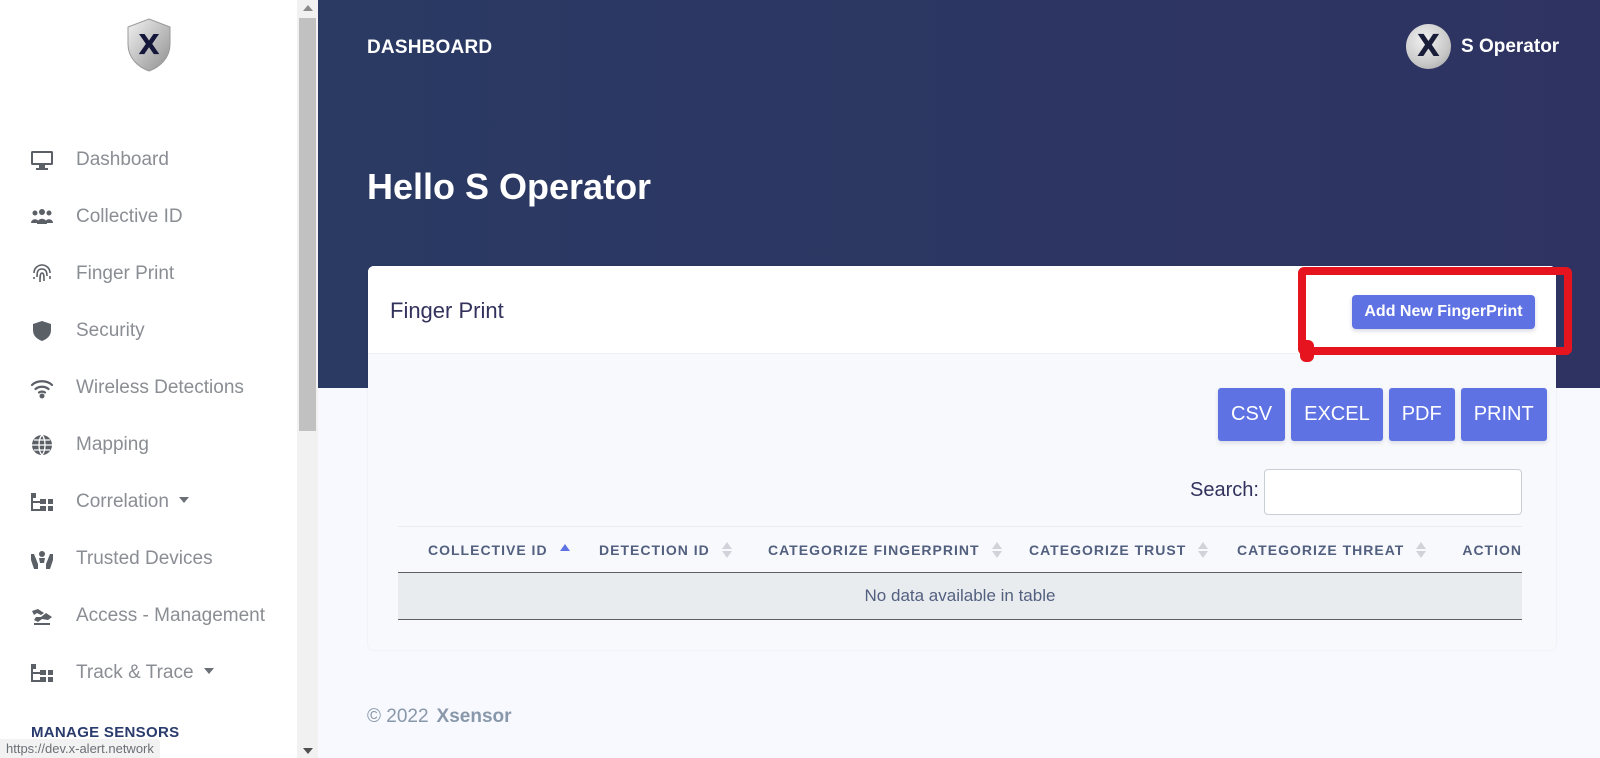 Image resolution: width=1600 pixels, height=758 pixels. Describe the element at coordinates (1321, 549) in the screenshot. I see `column-header-label: CATEGORIZE THREAT` at that location.